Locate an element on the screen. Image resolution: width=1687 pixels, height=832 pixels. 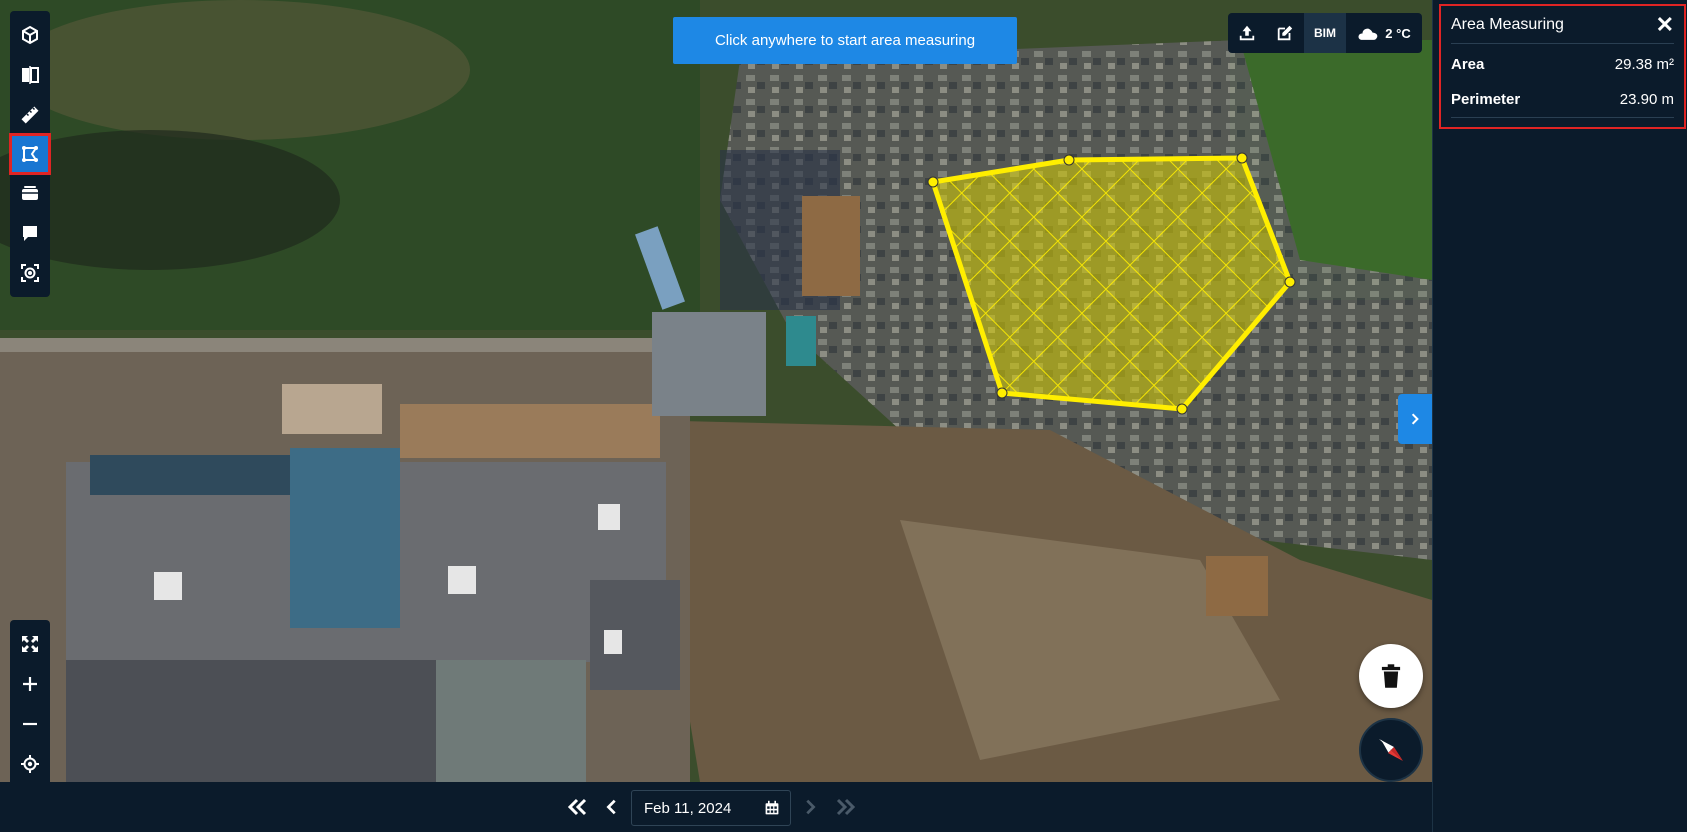
capture-button is located at coordinates (30, 273).